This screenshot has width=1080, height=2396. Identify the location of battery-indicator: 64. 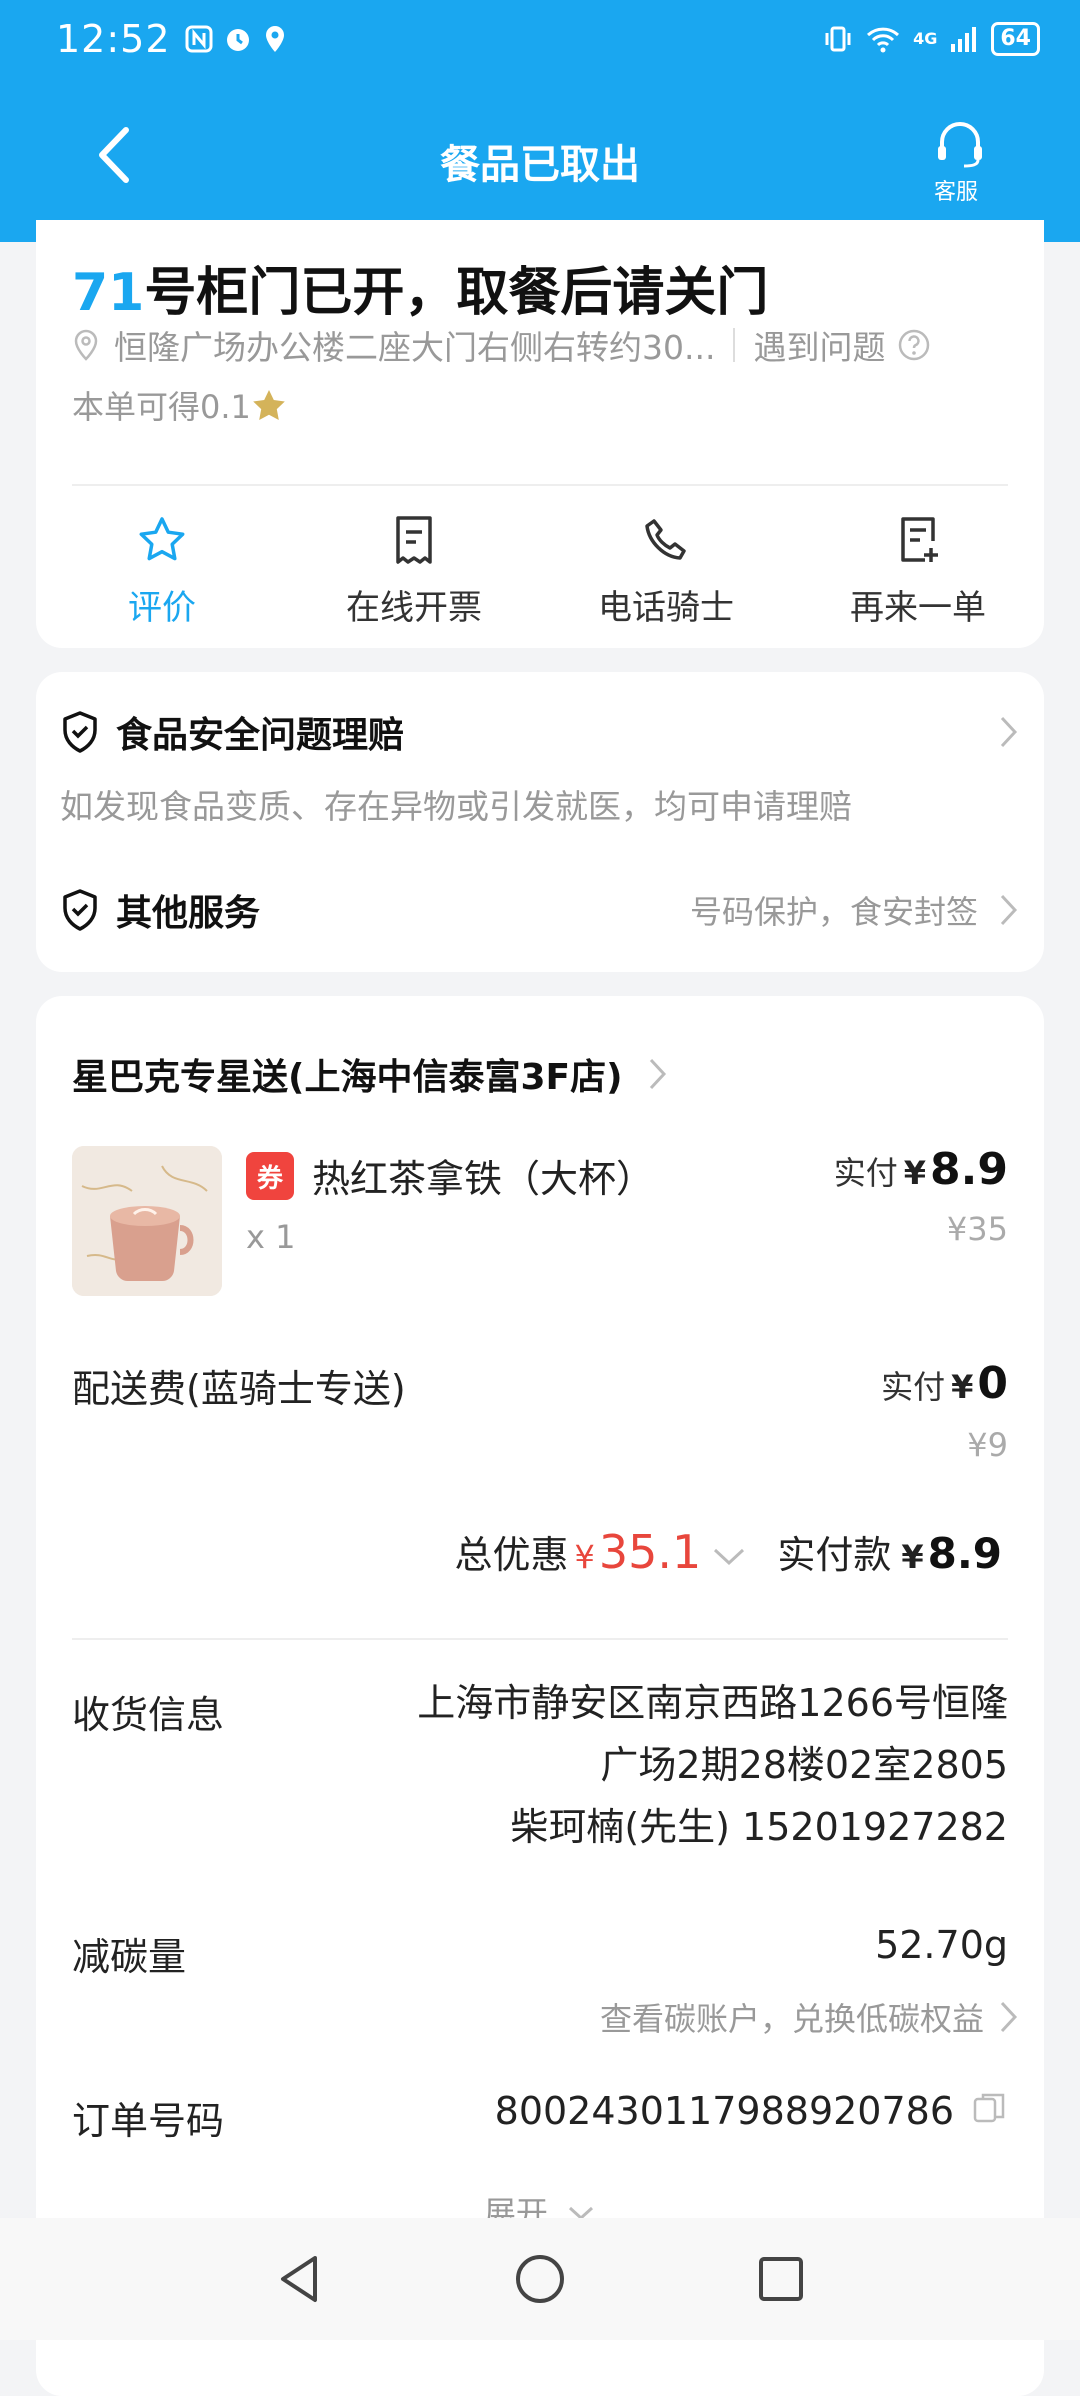
(1015, 39).